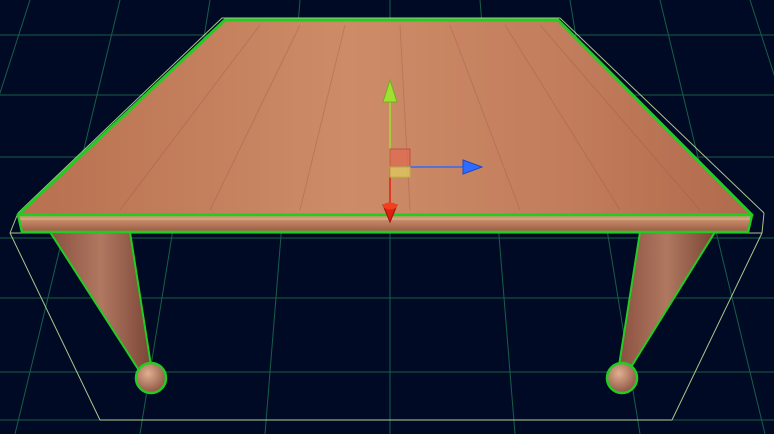 The height and width of the screenshot is (434, 774). What do you see at coordinates (108, 313) in the screenshot?
I see `table-leg-left` at bounding box center [108, 313].